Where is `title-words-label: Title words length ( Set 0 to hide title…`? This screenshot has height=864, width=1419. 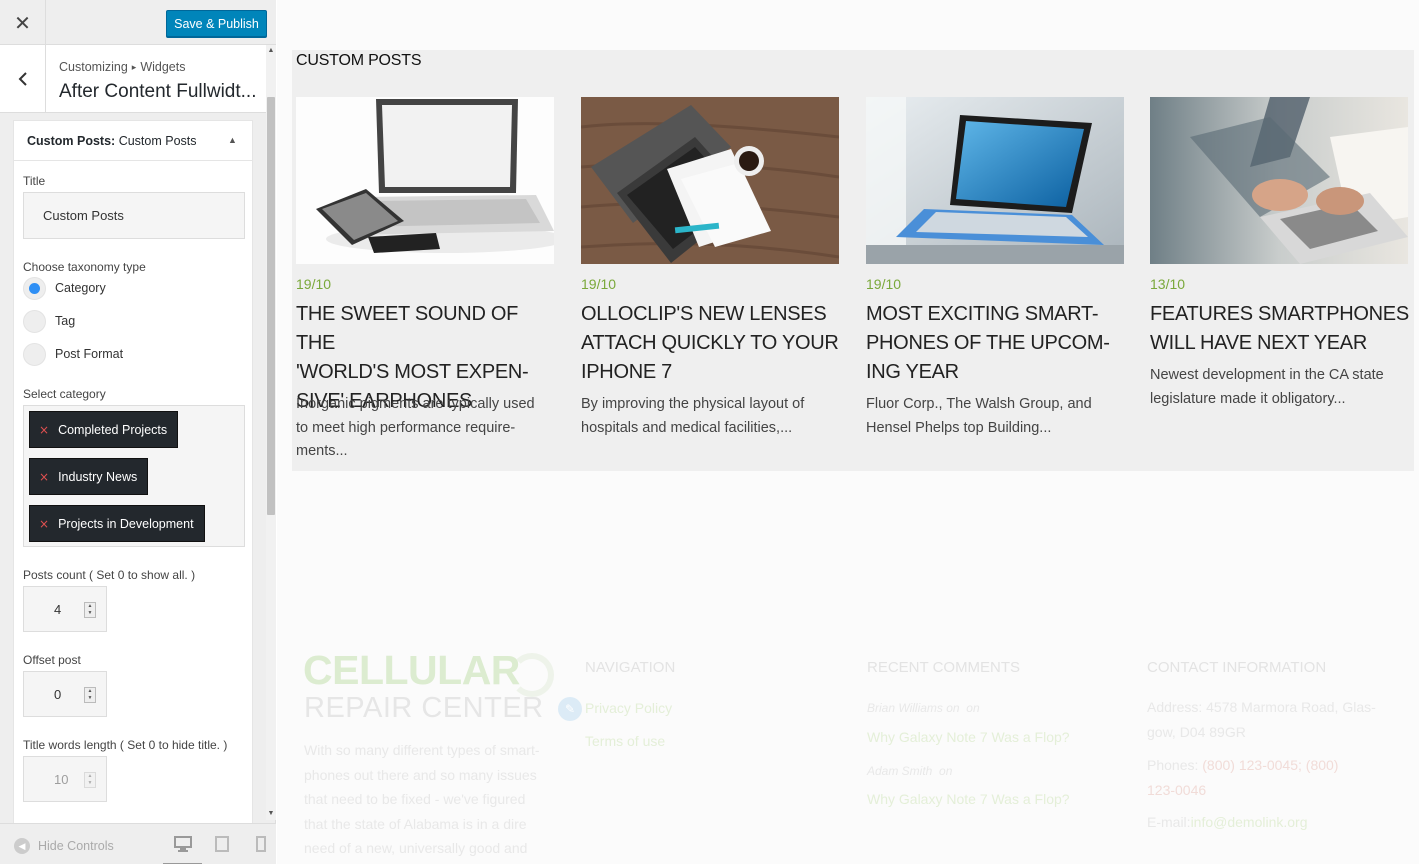 title-words-label: Title words length ( Set 0 to hide title… is located at coordinates (125, 745).